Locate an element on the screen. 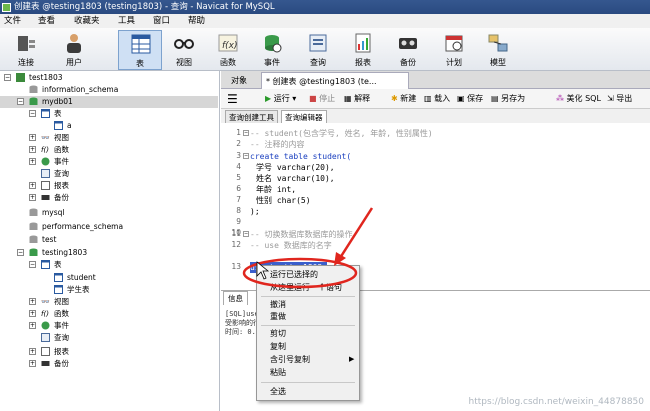 Image resolution: width=650 pixels, height=411 pixels. highlight-ellipse is located at coordinates (300, 273).